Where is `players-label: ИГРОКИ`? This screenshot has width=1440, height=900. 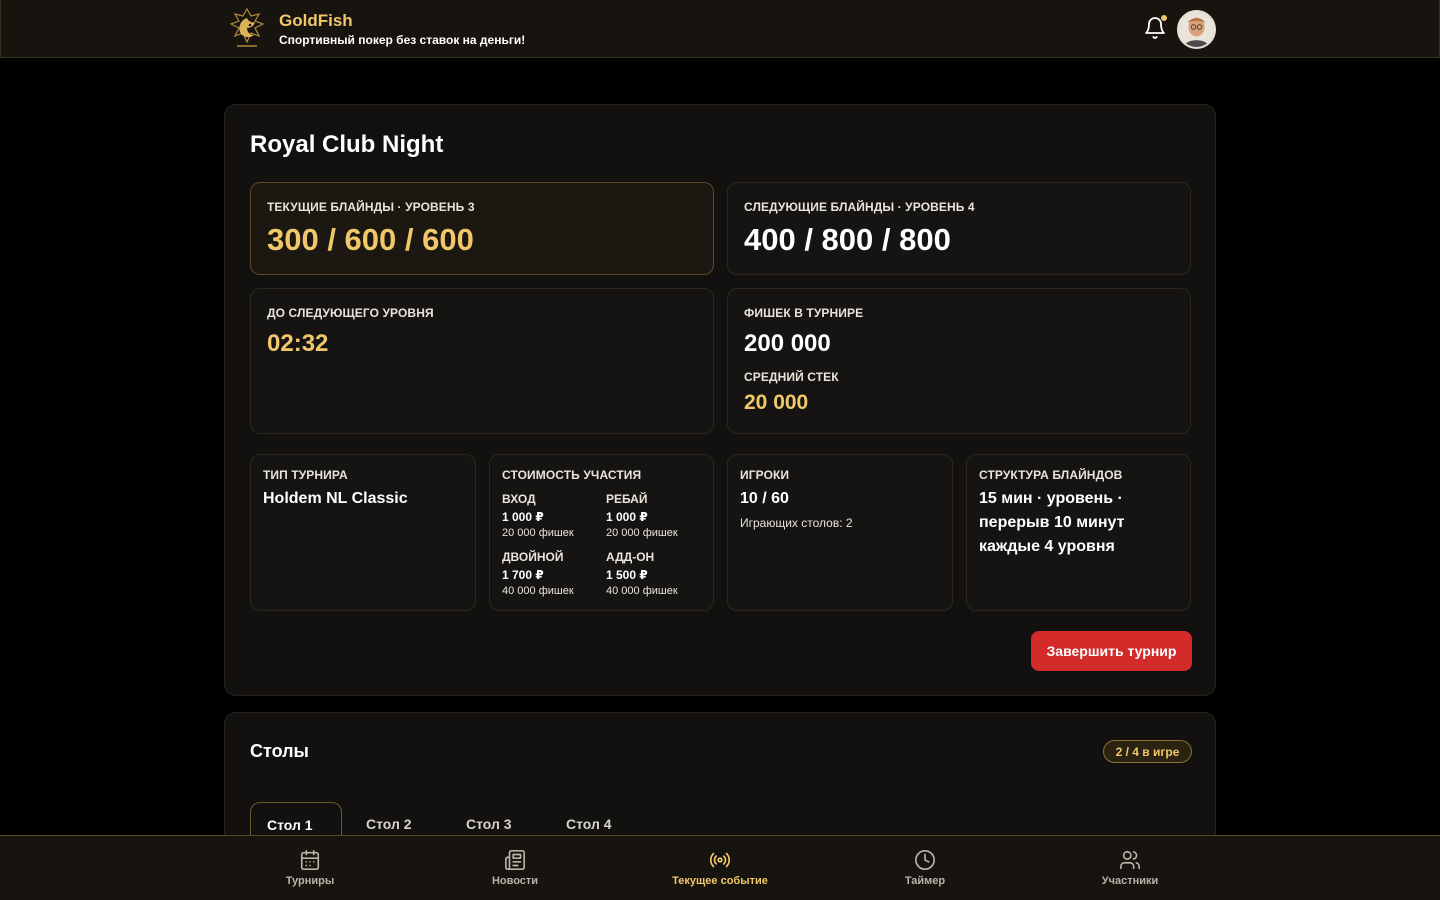
players-label: ИГРОКИ is located at coordinates (765, 475).